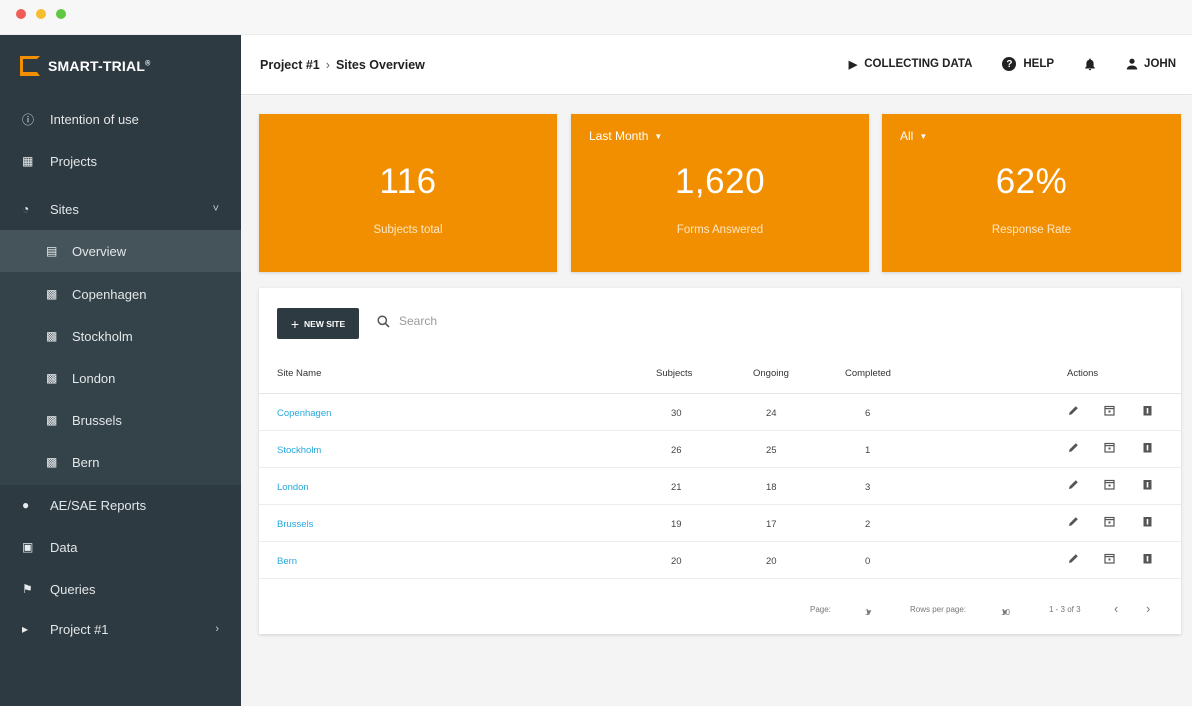 The image size is (1192, 706). I want to click on top-actions: ▶ COLLECTING DATA ? HELP JOHN, so click(997, 64).